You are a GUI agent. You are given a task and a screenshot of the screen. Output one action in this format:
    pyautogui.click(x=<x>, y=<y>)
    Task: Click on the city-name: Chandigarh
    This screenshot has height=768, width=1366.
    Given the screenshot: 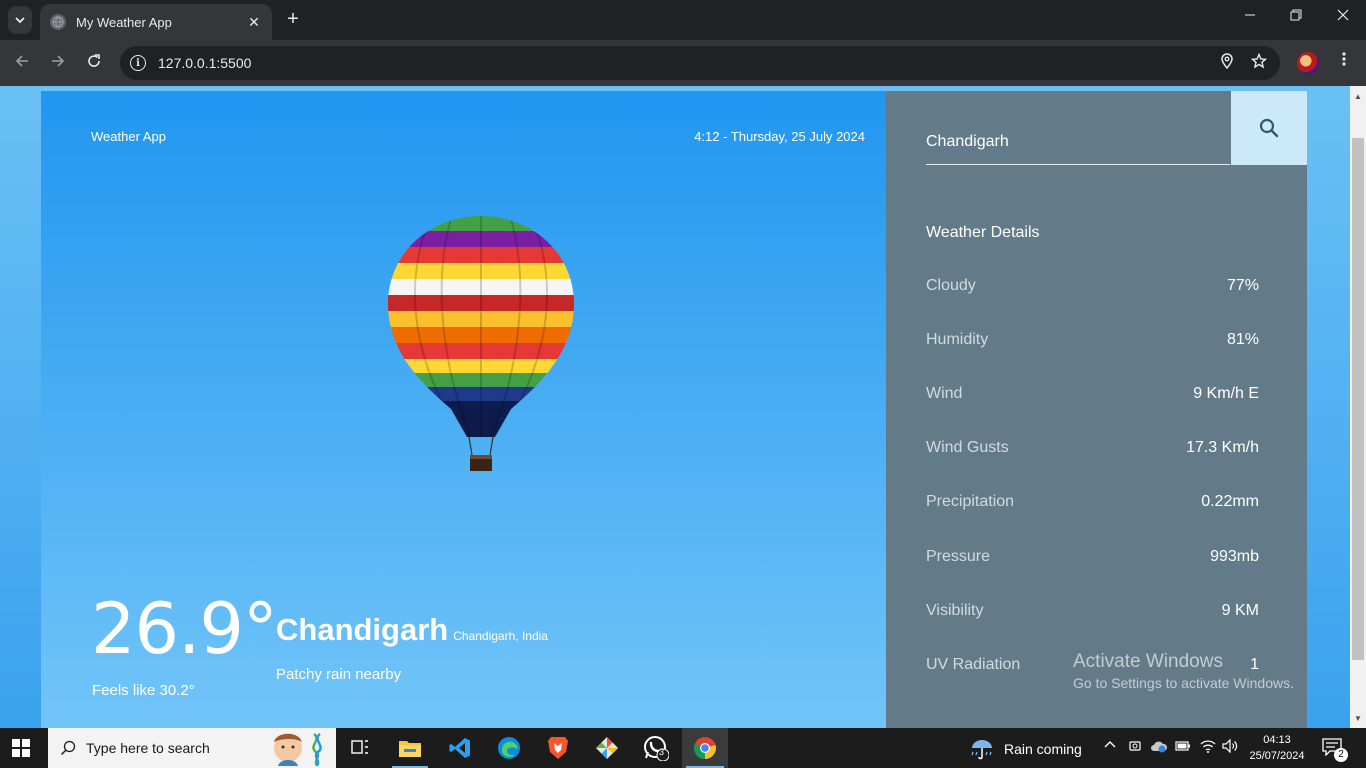 What is the action you would take?
    pyautogui.click(x=362, y=629)
    